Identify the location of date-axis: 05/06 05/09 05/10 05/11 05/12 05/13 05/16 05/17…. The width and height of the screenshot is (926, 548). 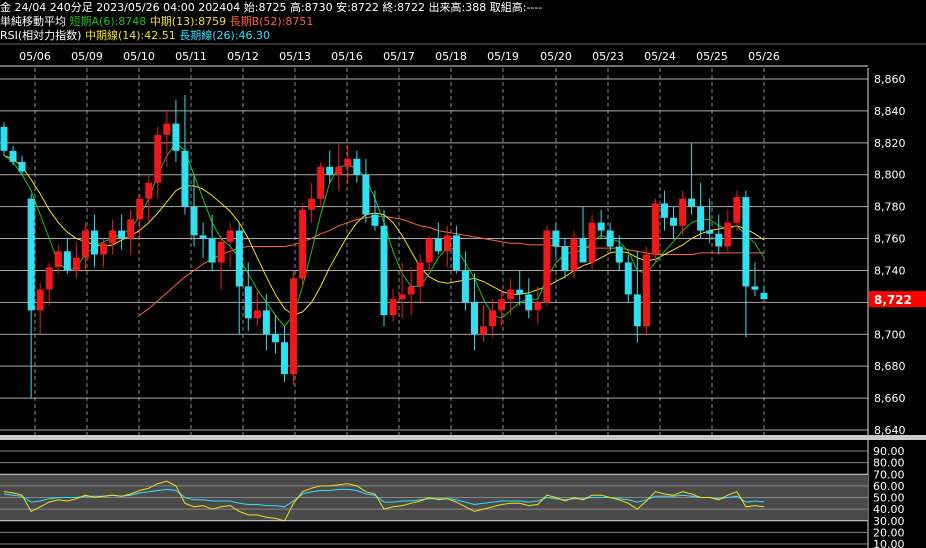
(463, 55).